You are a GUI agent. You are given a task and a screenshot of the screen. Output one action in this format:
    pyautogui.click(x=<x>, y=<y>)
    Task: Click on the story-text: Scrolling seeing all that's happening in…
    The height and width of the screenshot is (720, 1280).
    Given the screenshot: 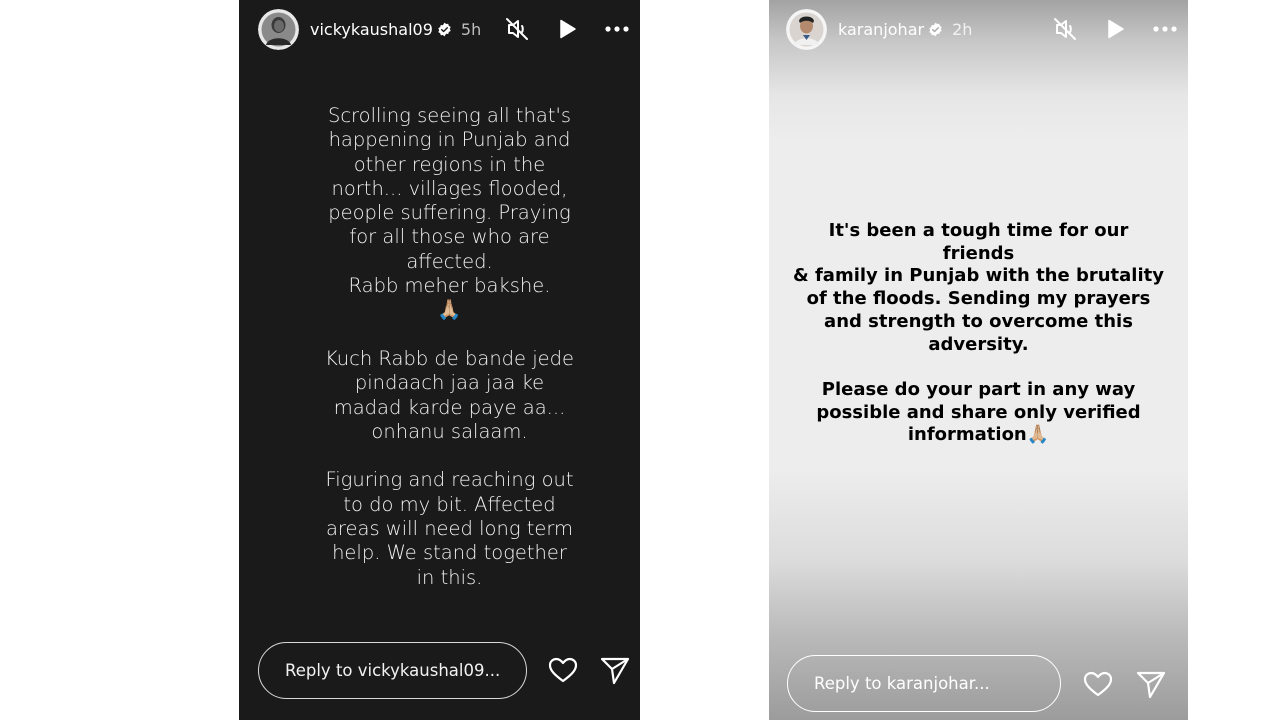 What is the action you would take?
    pyautogui.click(x=449, y=346)
    